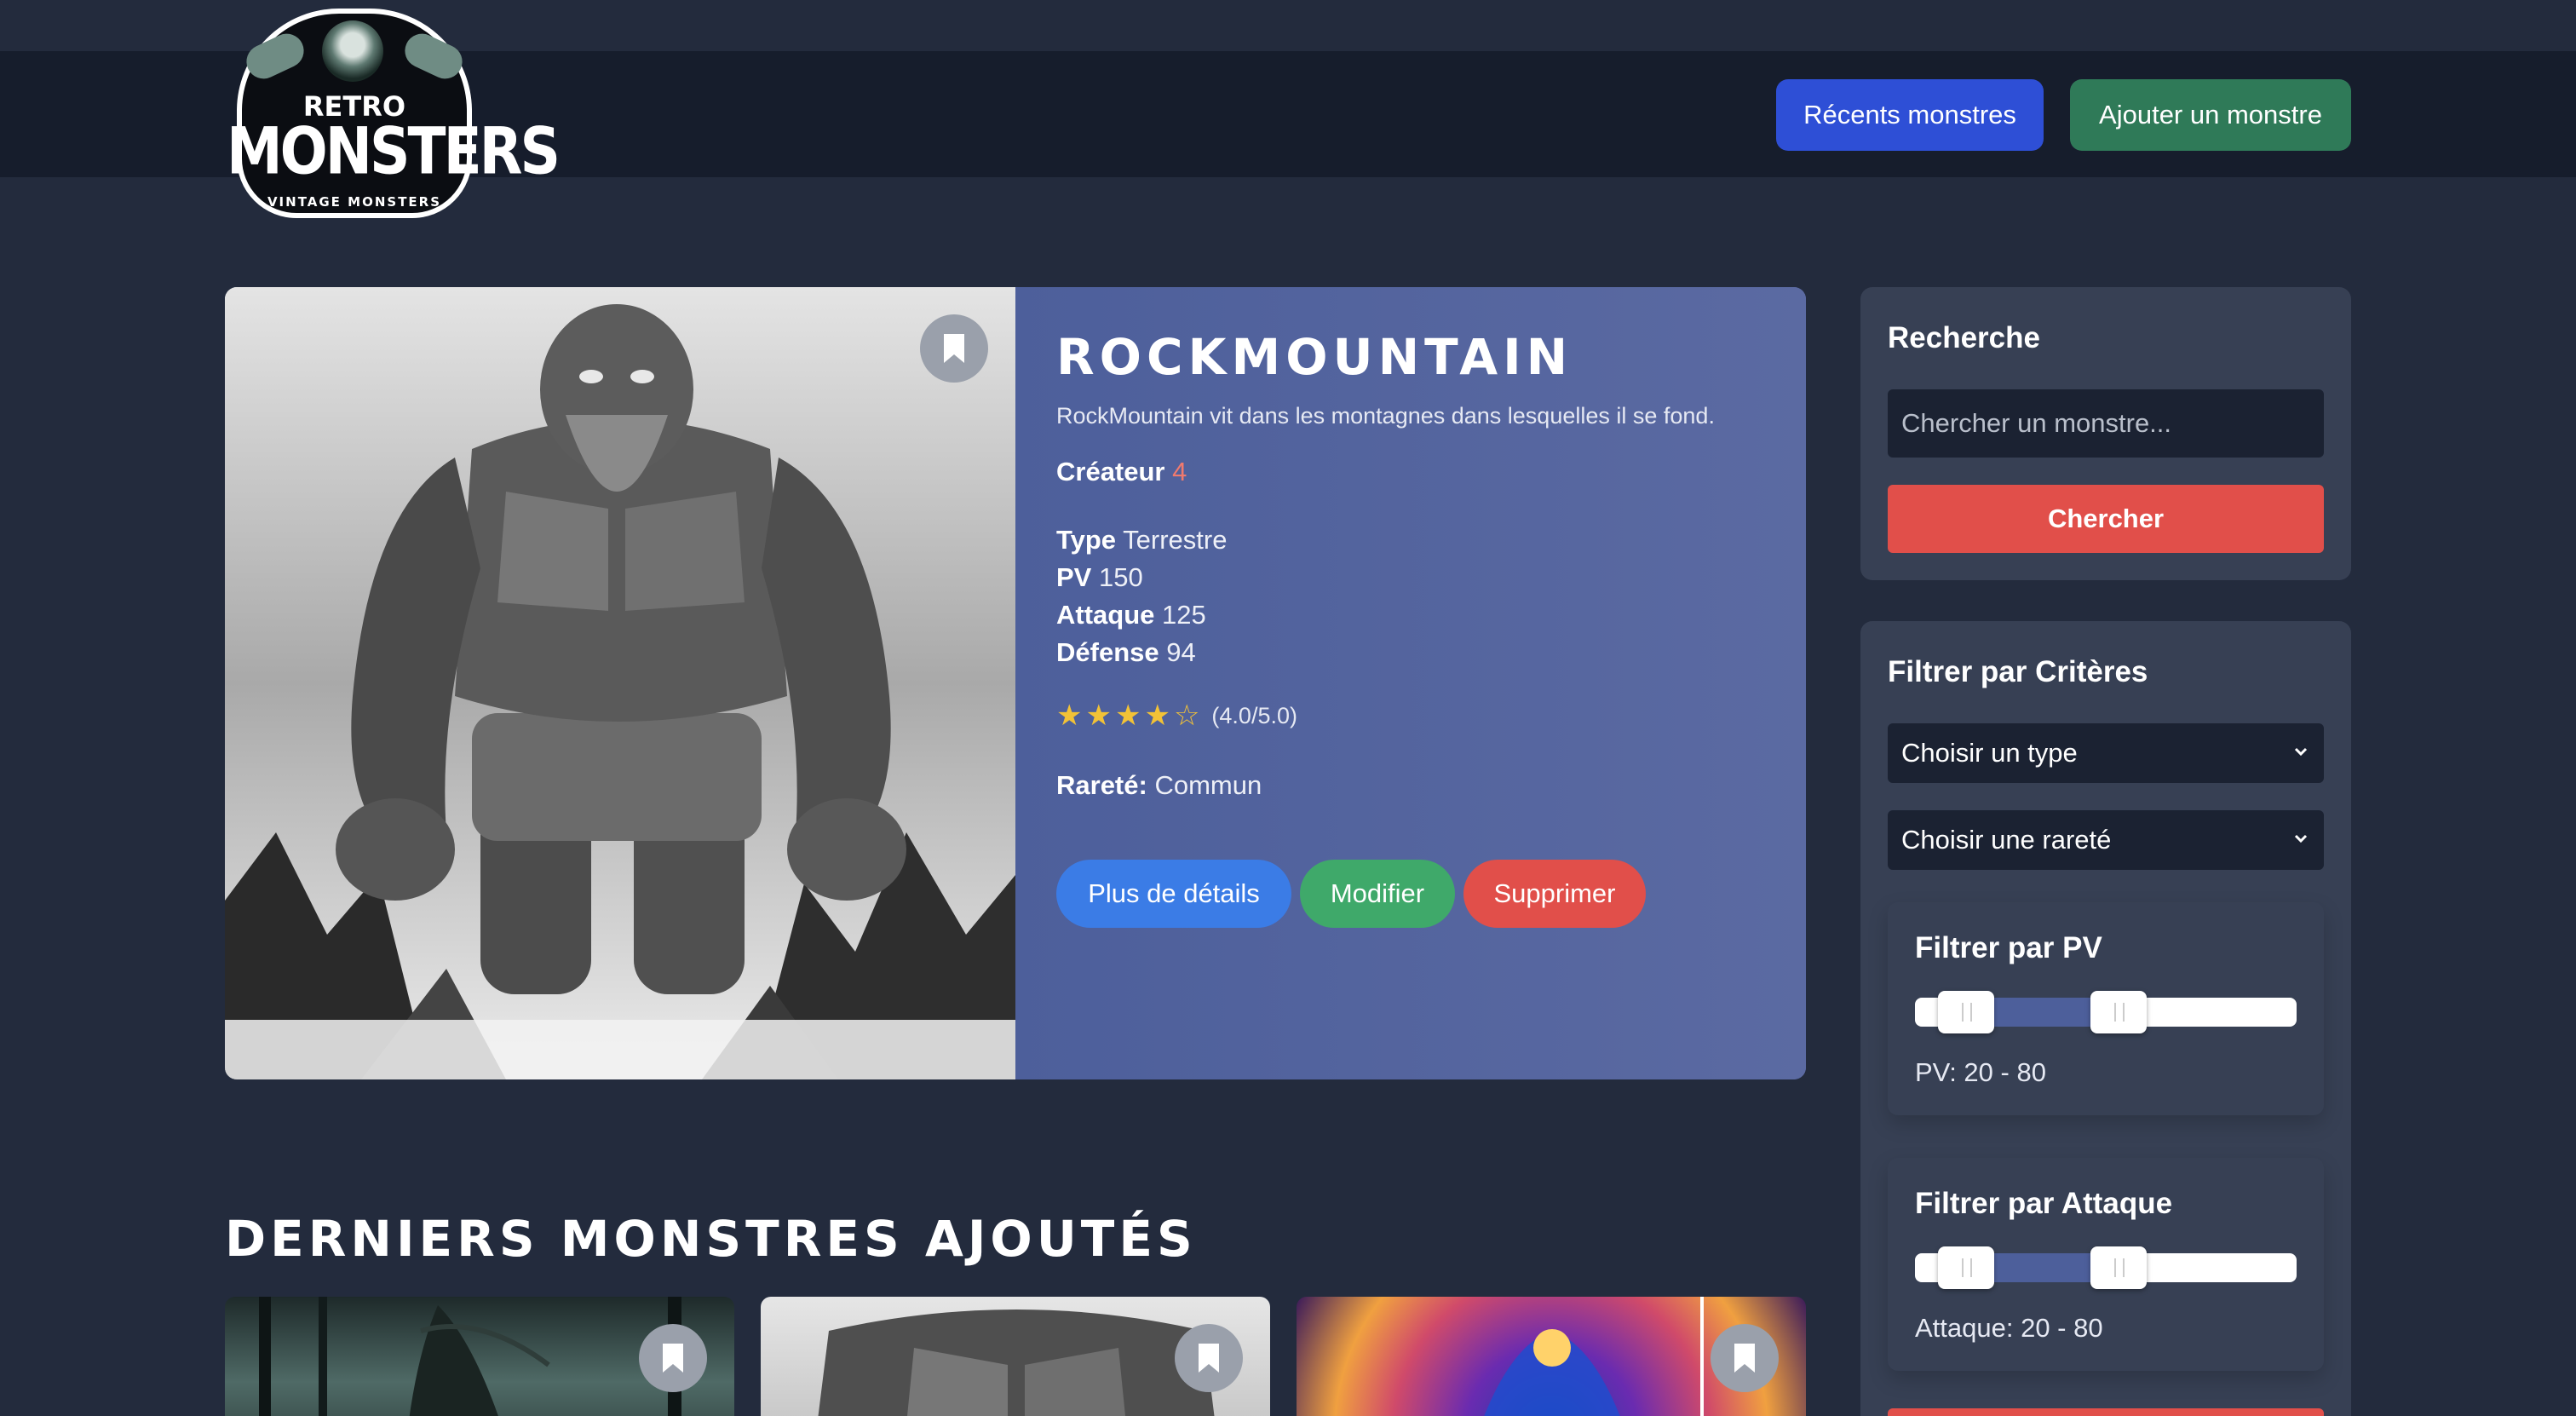 This screenshot has height=1416, width=2576. I want to click on hp-filter-title: Filtrer par PV, so click(2008, 947).